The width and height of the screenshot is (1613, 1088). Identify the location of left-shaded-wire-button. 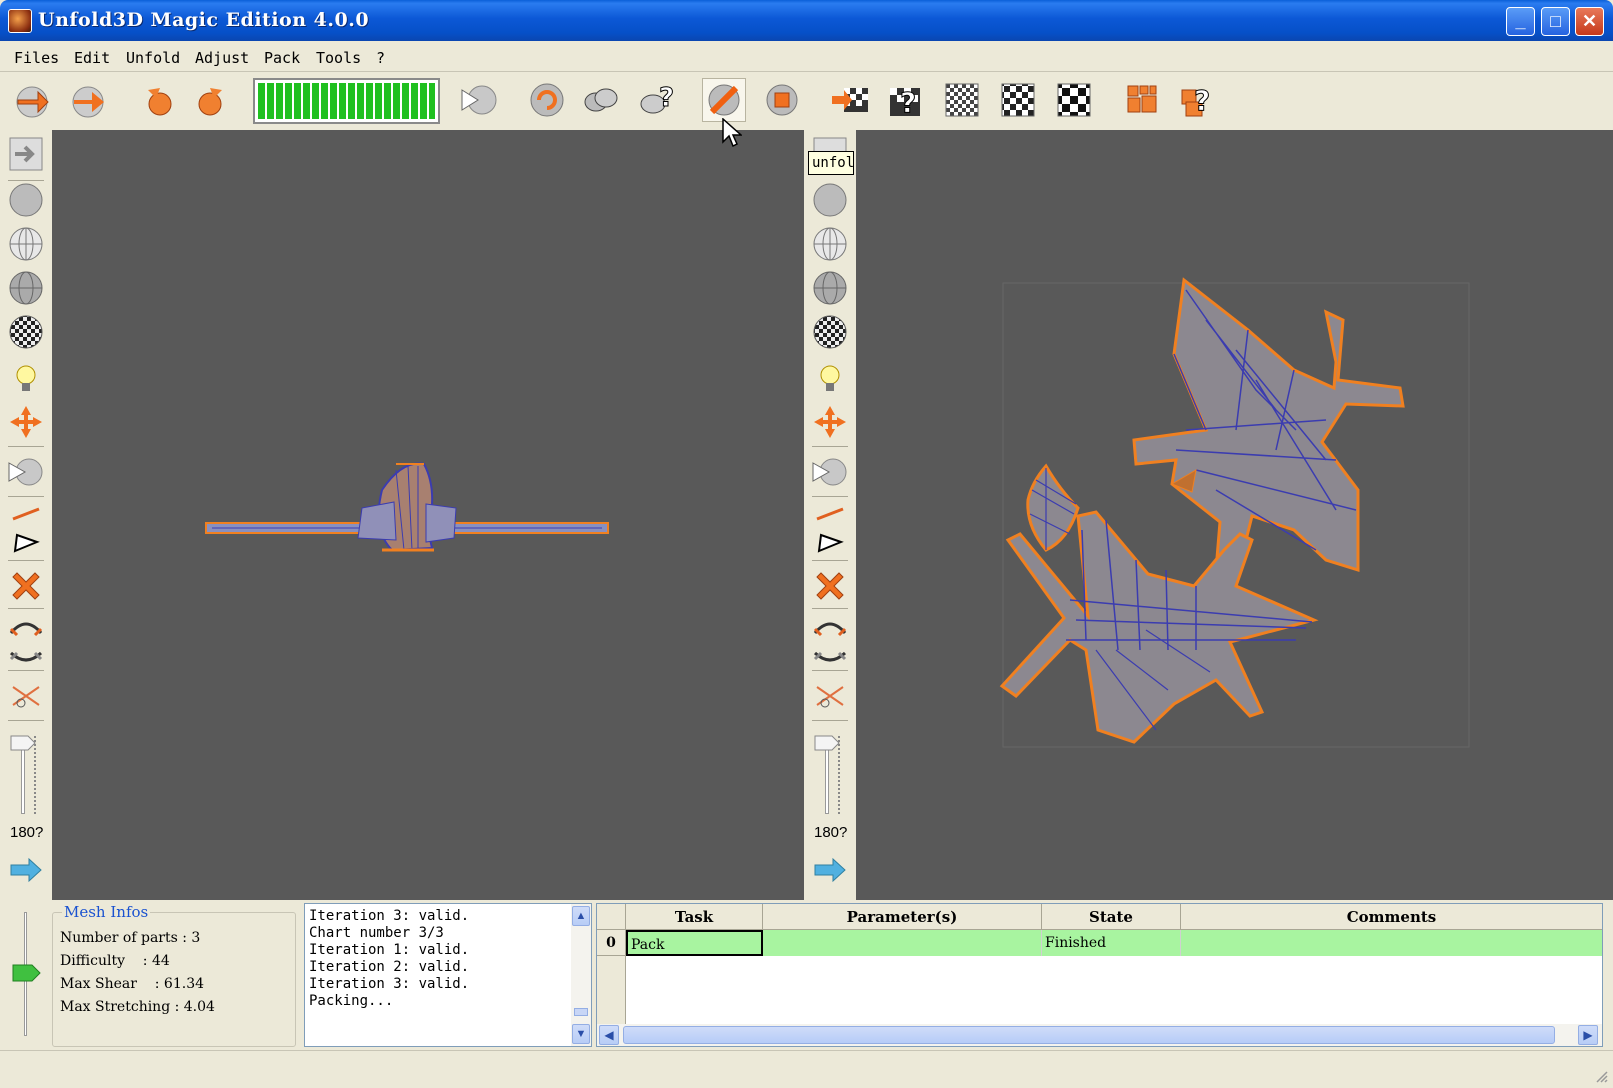
(26, 288).